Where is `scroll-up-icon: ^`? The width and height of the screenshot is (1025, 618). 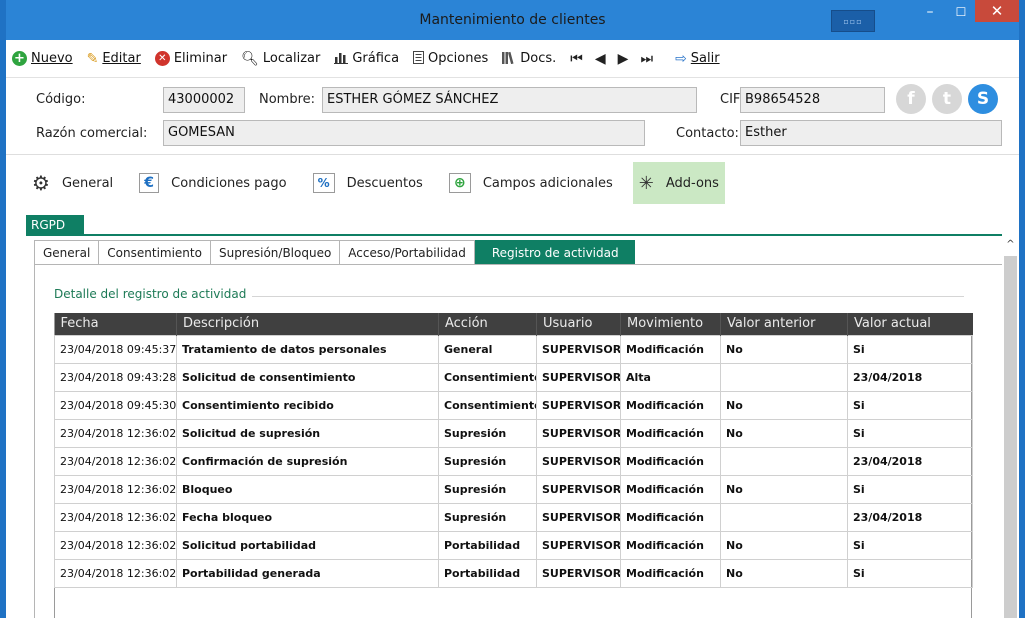 scroll-up-icon: ^ is located at coordinates (1010, 244).